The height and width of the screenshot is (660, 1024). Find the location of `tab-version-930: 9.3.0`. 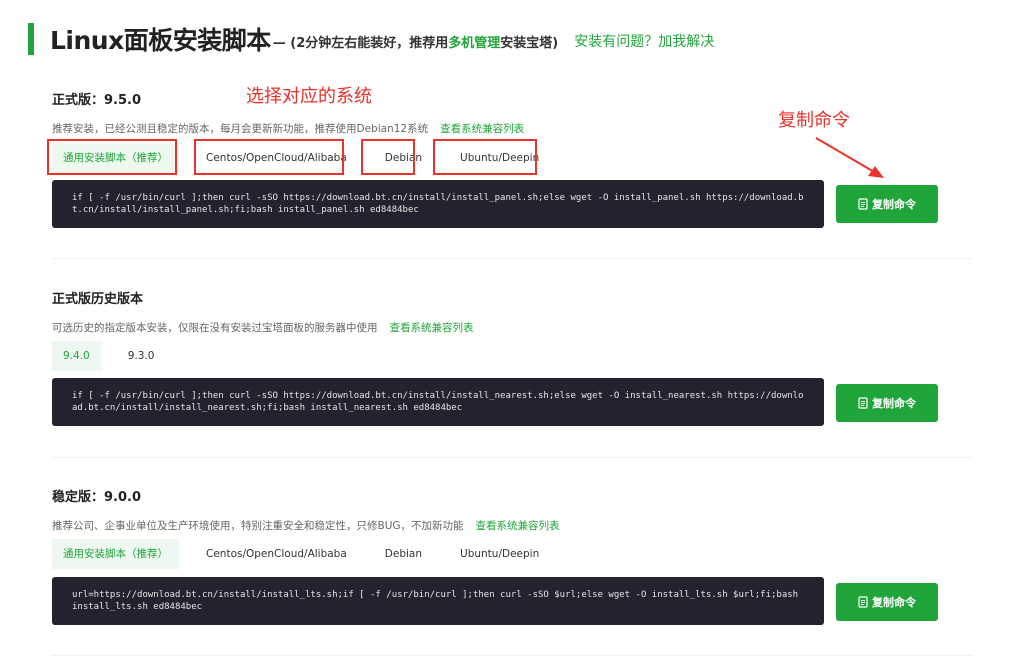

tab-version-930: 9.3.0 is located at coordinates (141, 356).